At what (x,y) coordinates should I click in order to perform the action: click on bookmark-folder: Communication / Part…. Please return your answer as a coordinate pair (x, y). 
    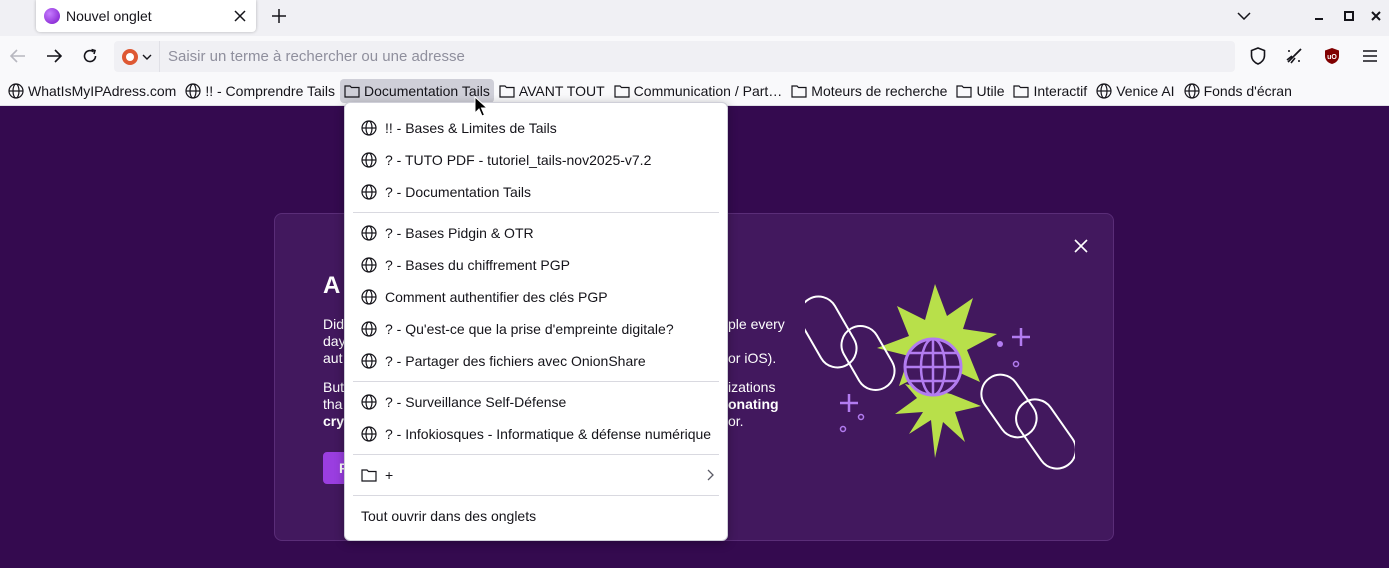
    Looking at the image, I should click on (698, 91).